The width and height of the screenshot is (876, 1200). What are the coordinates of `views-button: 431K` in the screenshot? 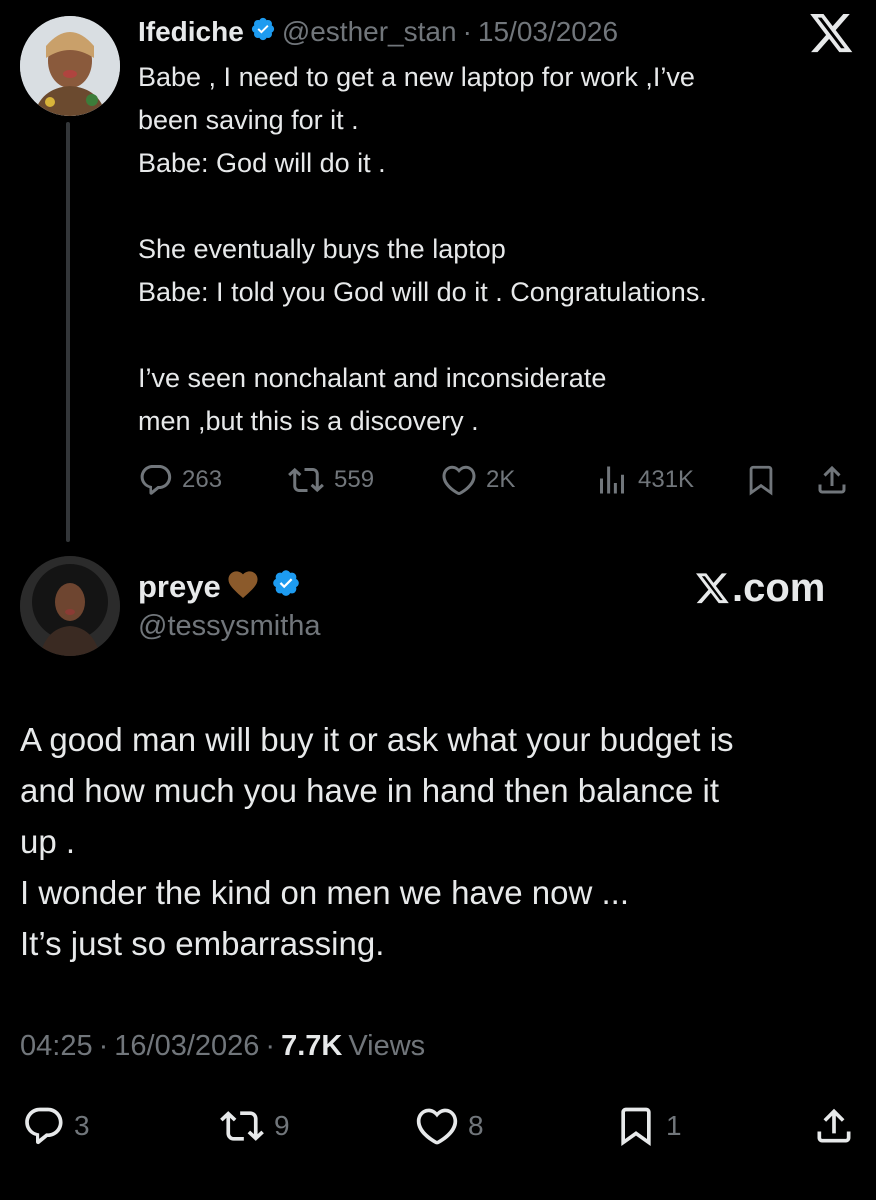 It's located at (644, 480).